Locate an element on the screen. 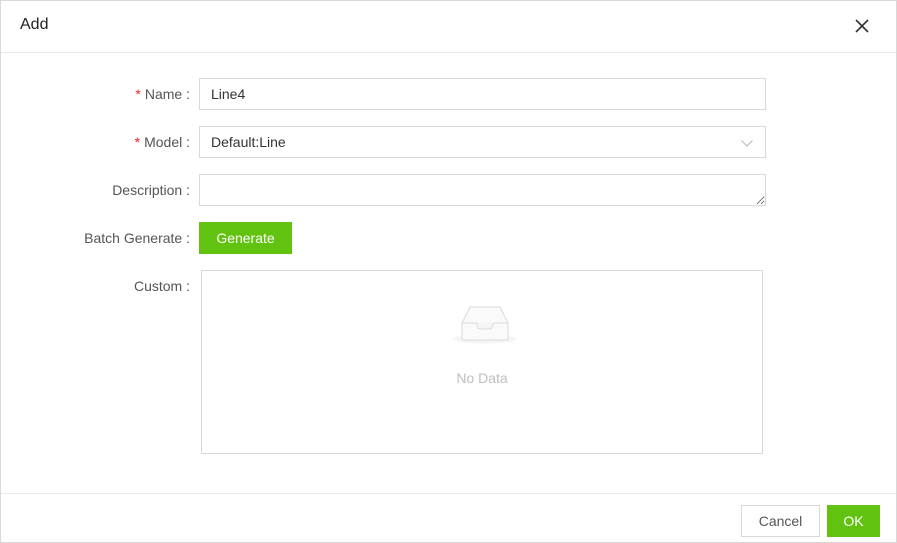 The width and height of the screenshot is (897, 543). description-row: Description : is located at coordinates (448, 190).